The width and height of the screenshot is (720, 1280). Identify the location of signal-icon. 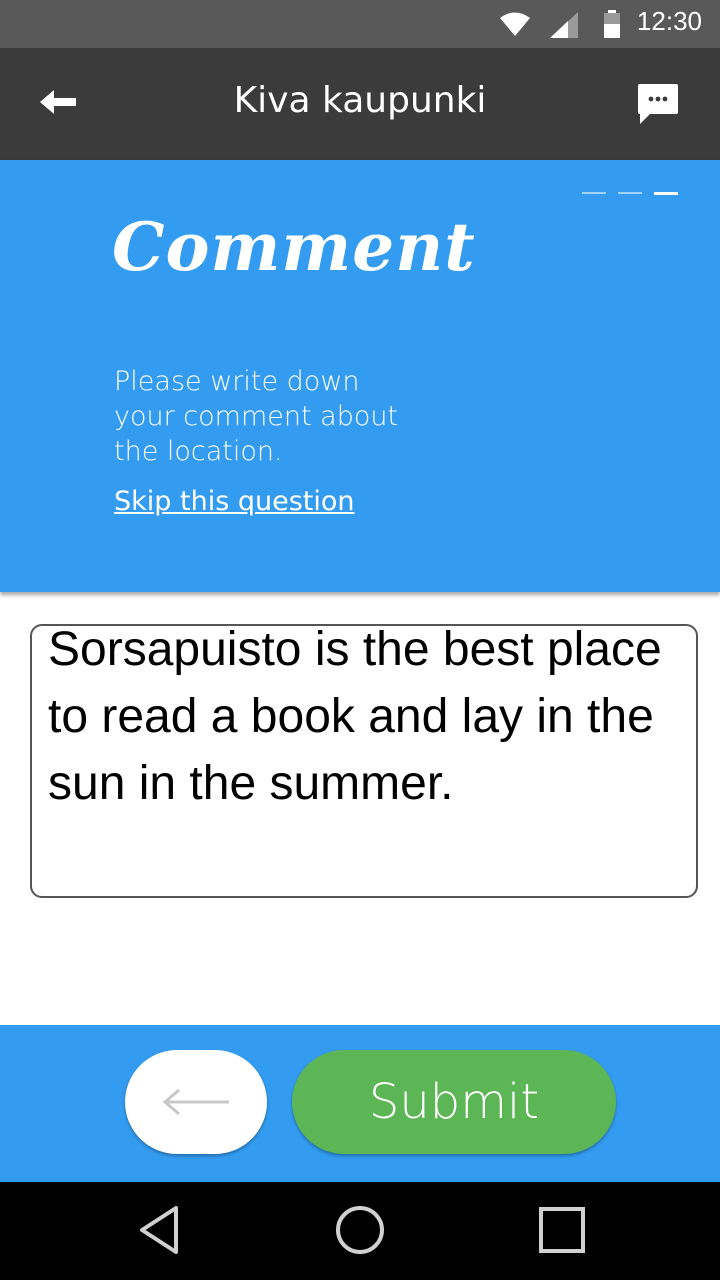
(564, 25).